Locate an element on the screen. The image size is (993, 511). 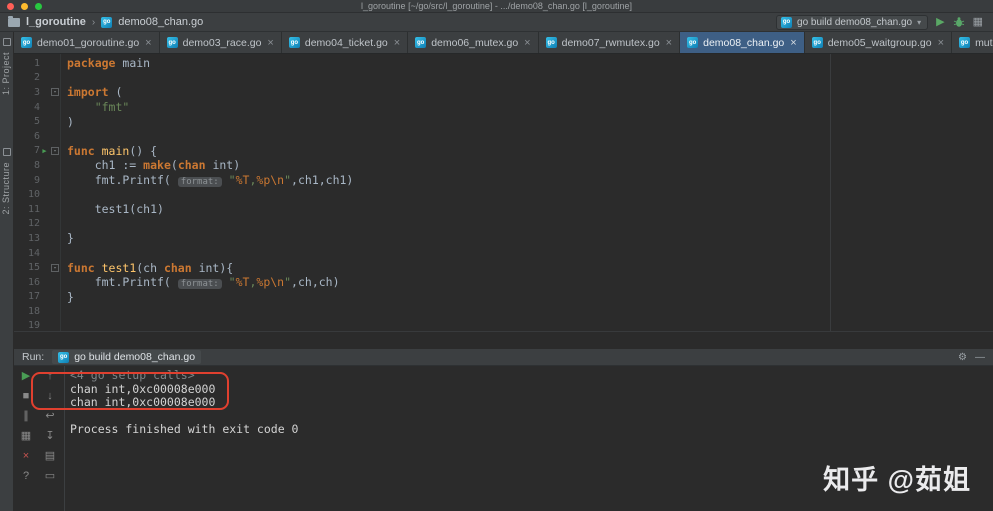
run-toolbar-left: ▶ ■ ∥ ▦ ×? is located at coordinates (26, 426).